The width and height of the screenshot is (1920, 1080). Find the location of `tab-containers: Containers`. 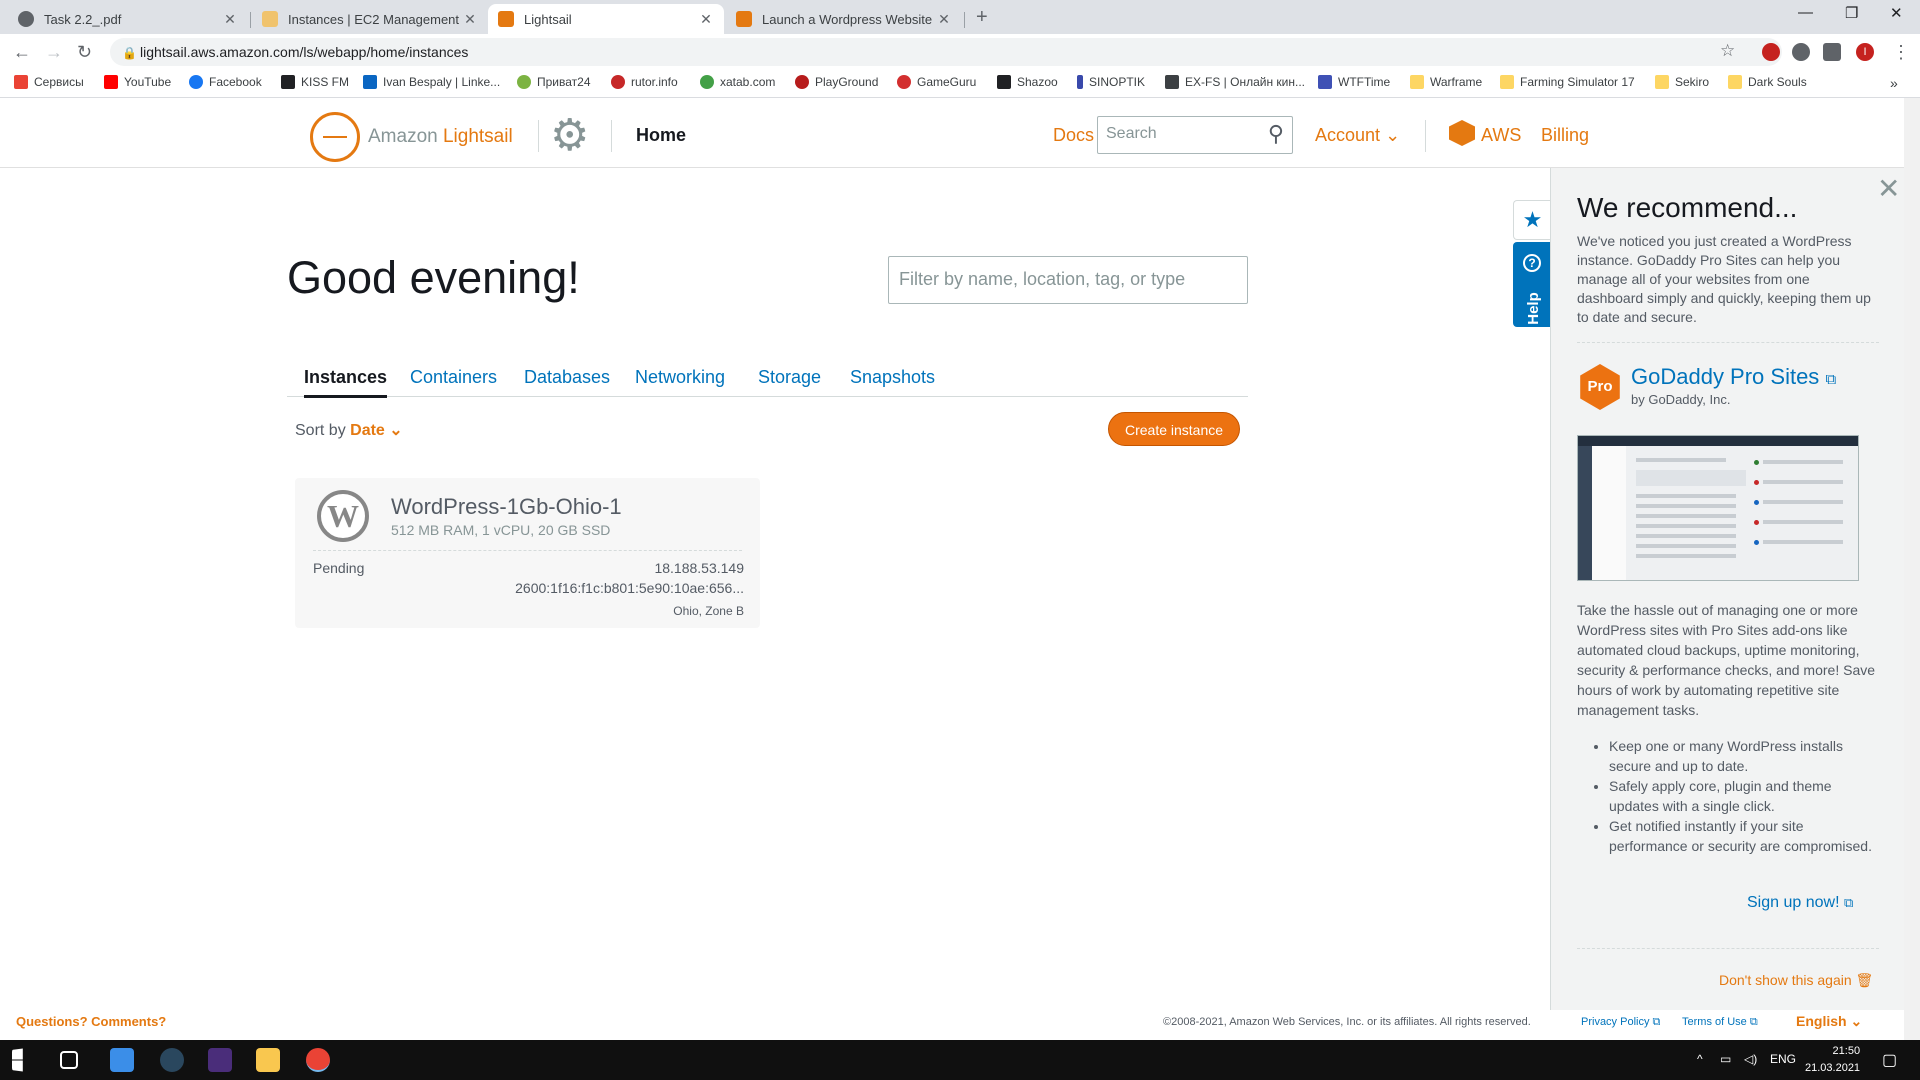

tab-containers: Containers is located at coordinates (453, 377).